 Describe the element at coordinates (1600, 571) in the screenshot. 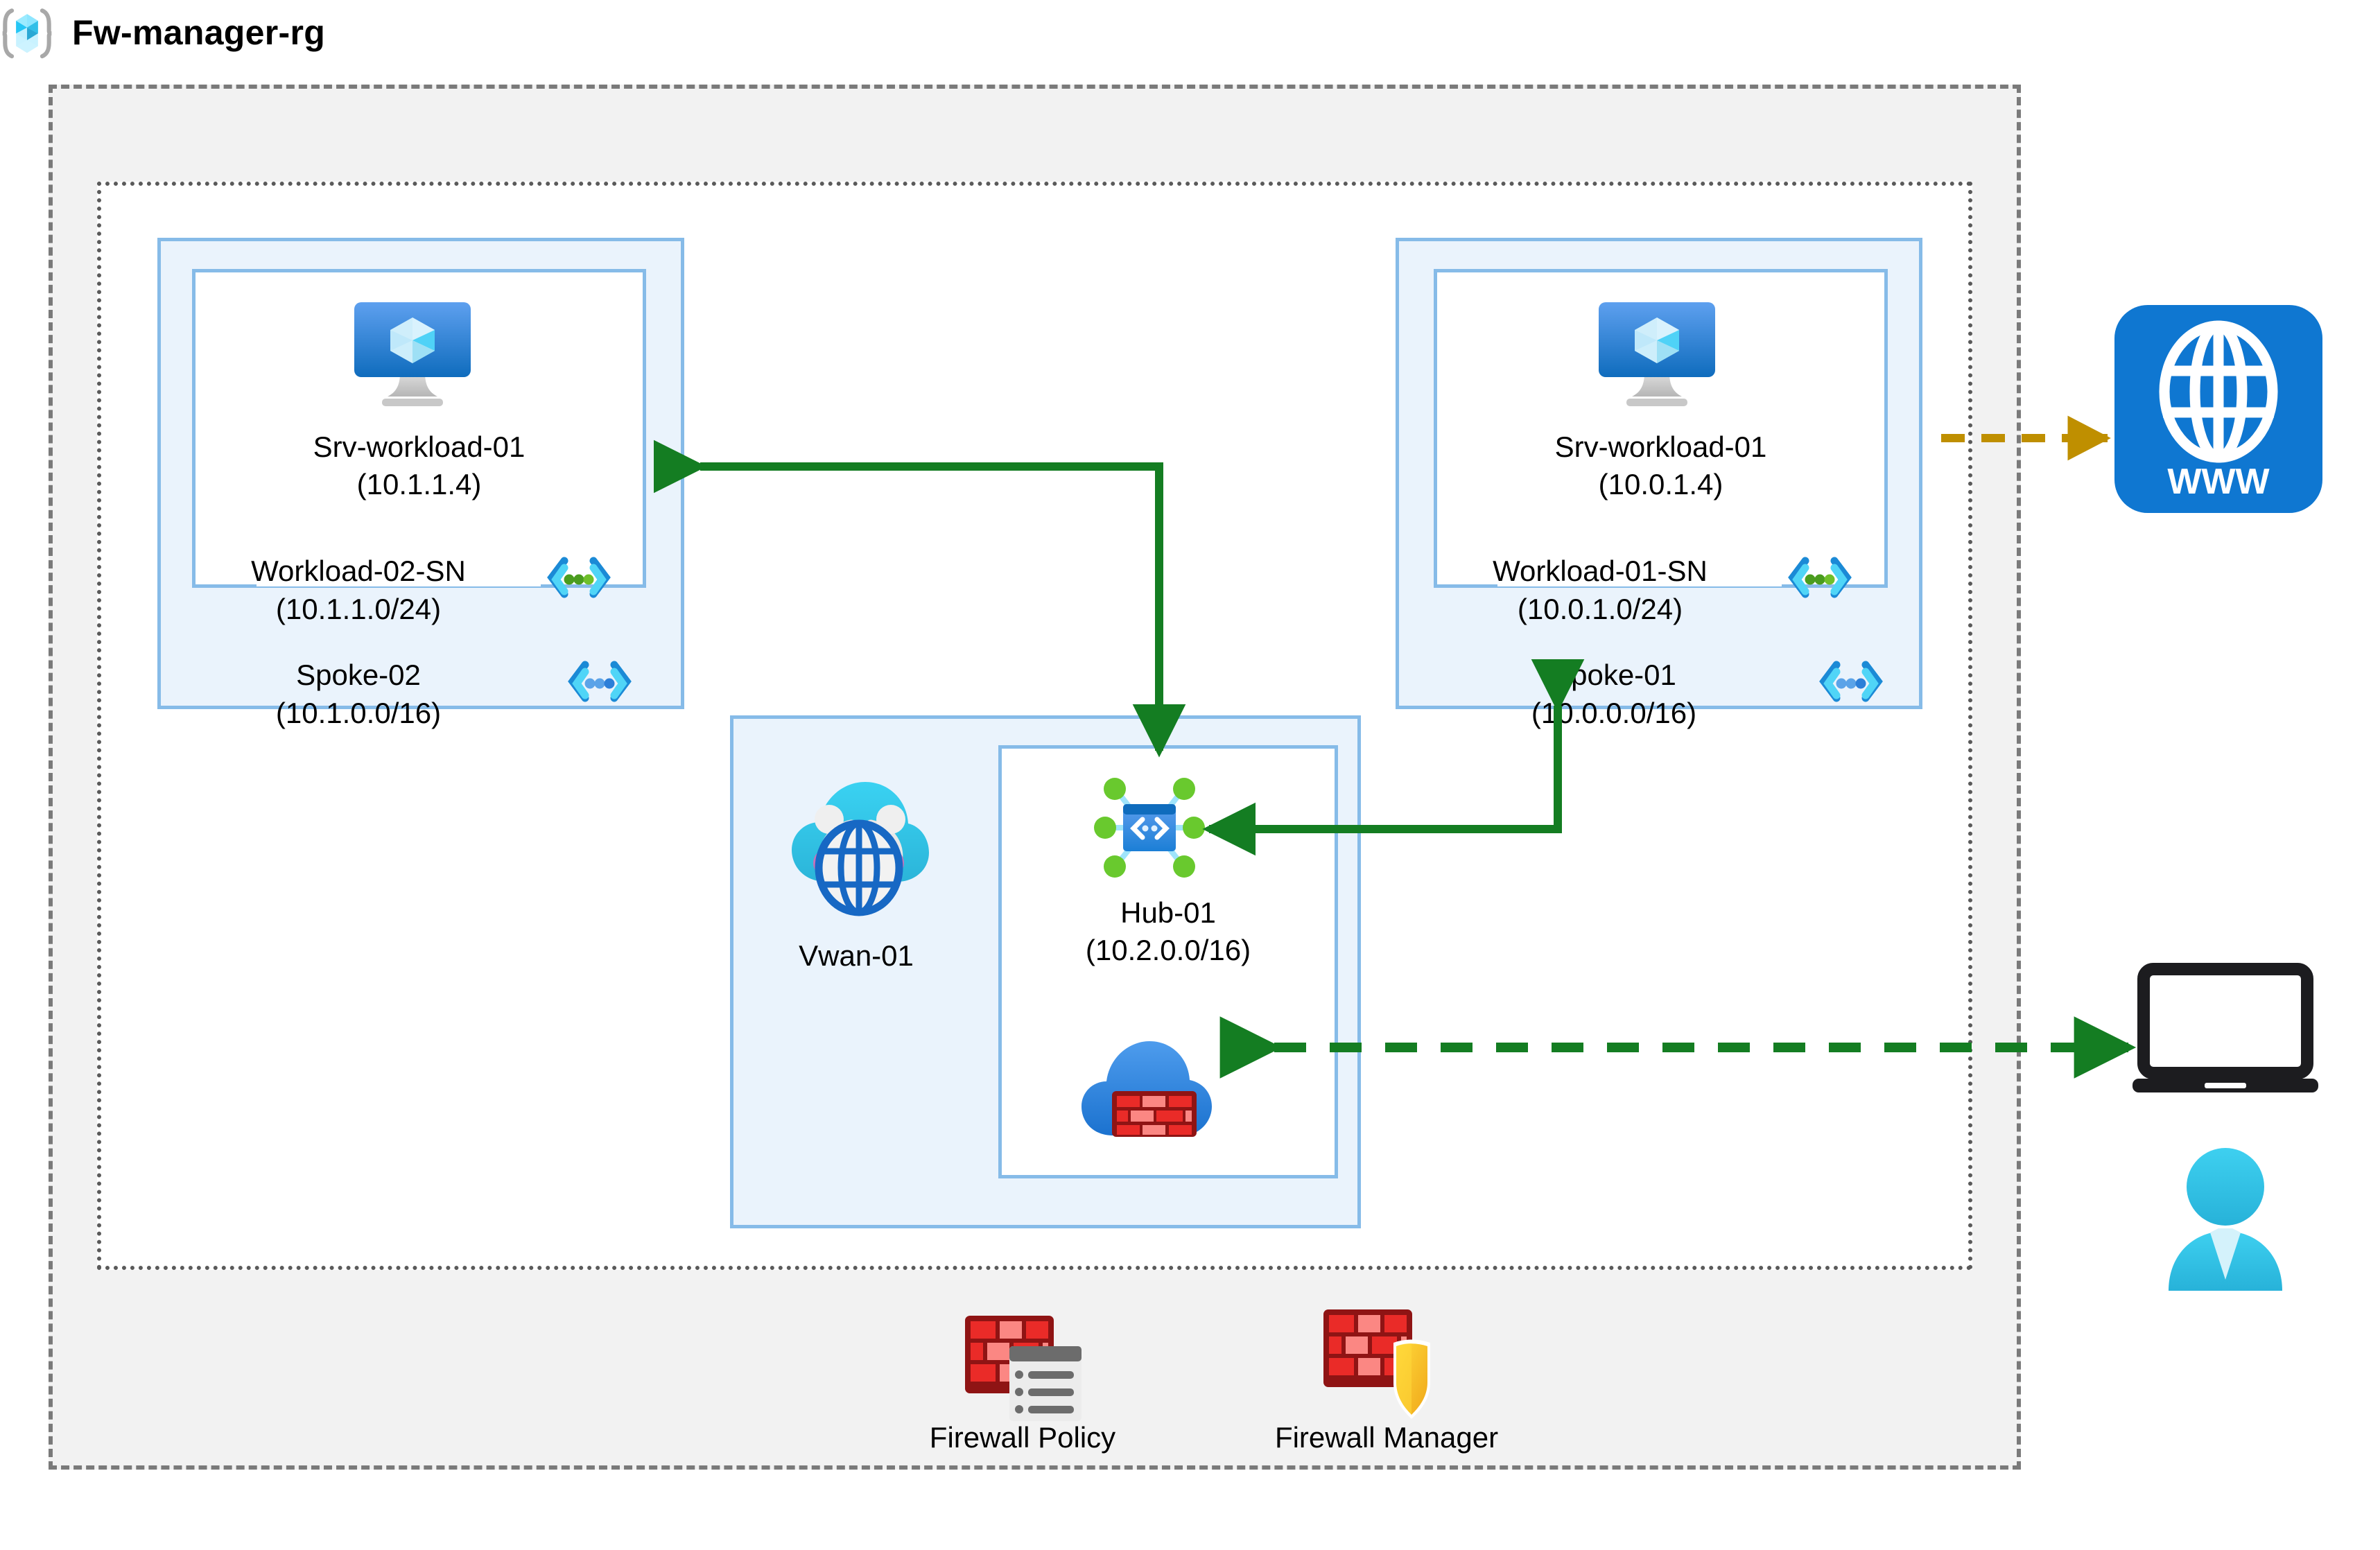

I see `subnet-name-spoke-01: Workload-01-SN` at that location.